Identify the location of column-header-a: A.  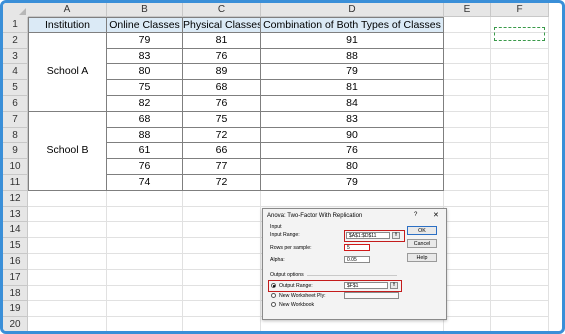
(67, 10).